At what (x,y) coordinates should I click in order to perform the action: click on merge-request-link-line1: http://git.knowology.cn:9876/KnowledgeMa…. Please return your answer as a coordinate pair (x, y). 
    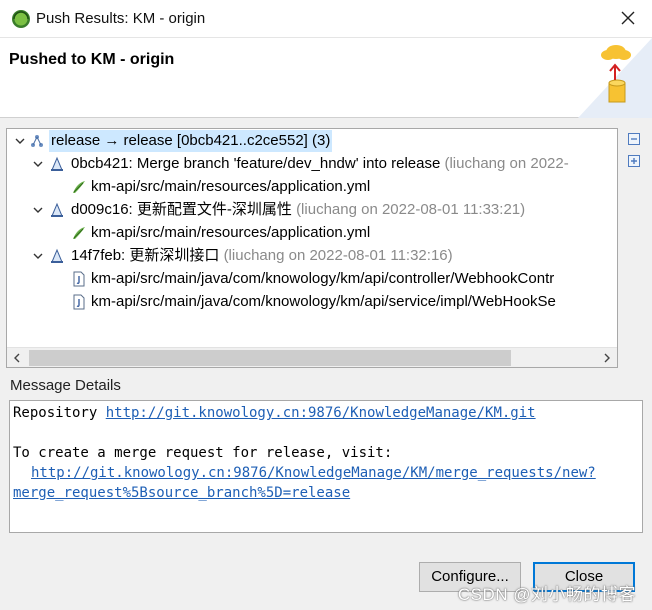
    Looking at the image, I should click on (313, 473).